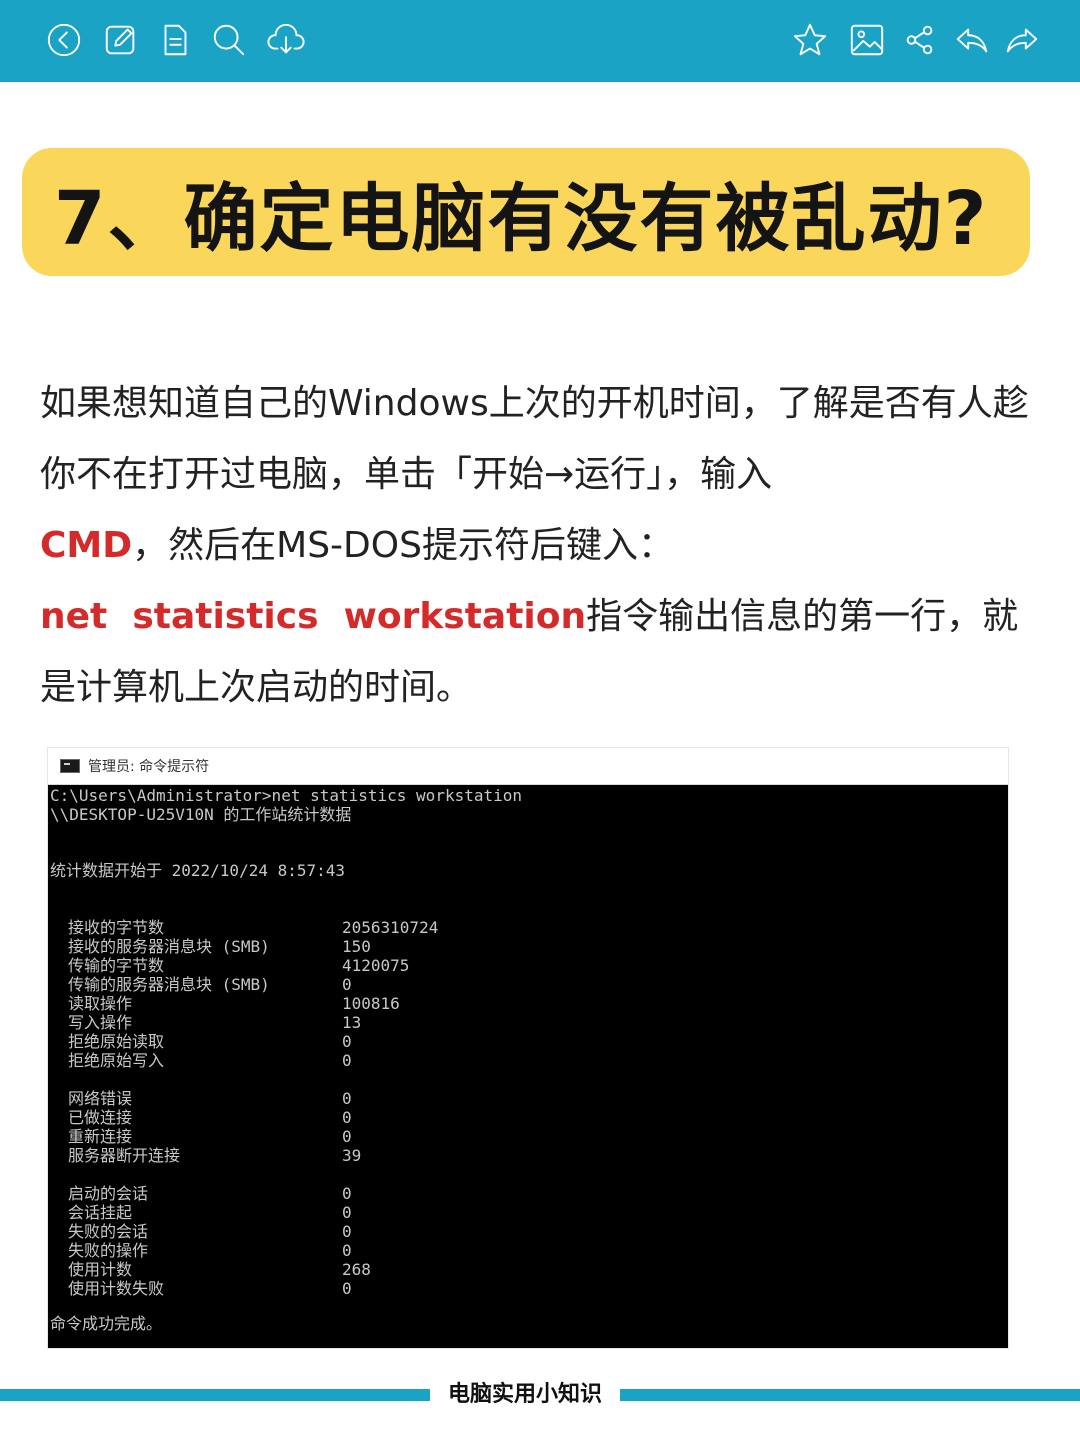 The width and height of the screenshot is (1080, 1443). I want to click on stat-label: 失败的操作, so click(108, 1250).